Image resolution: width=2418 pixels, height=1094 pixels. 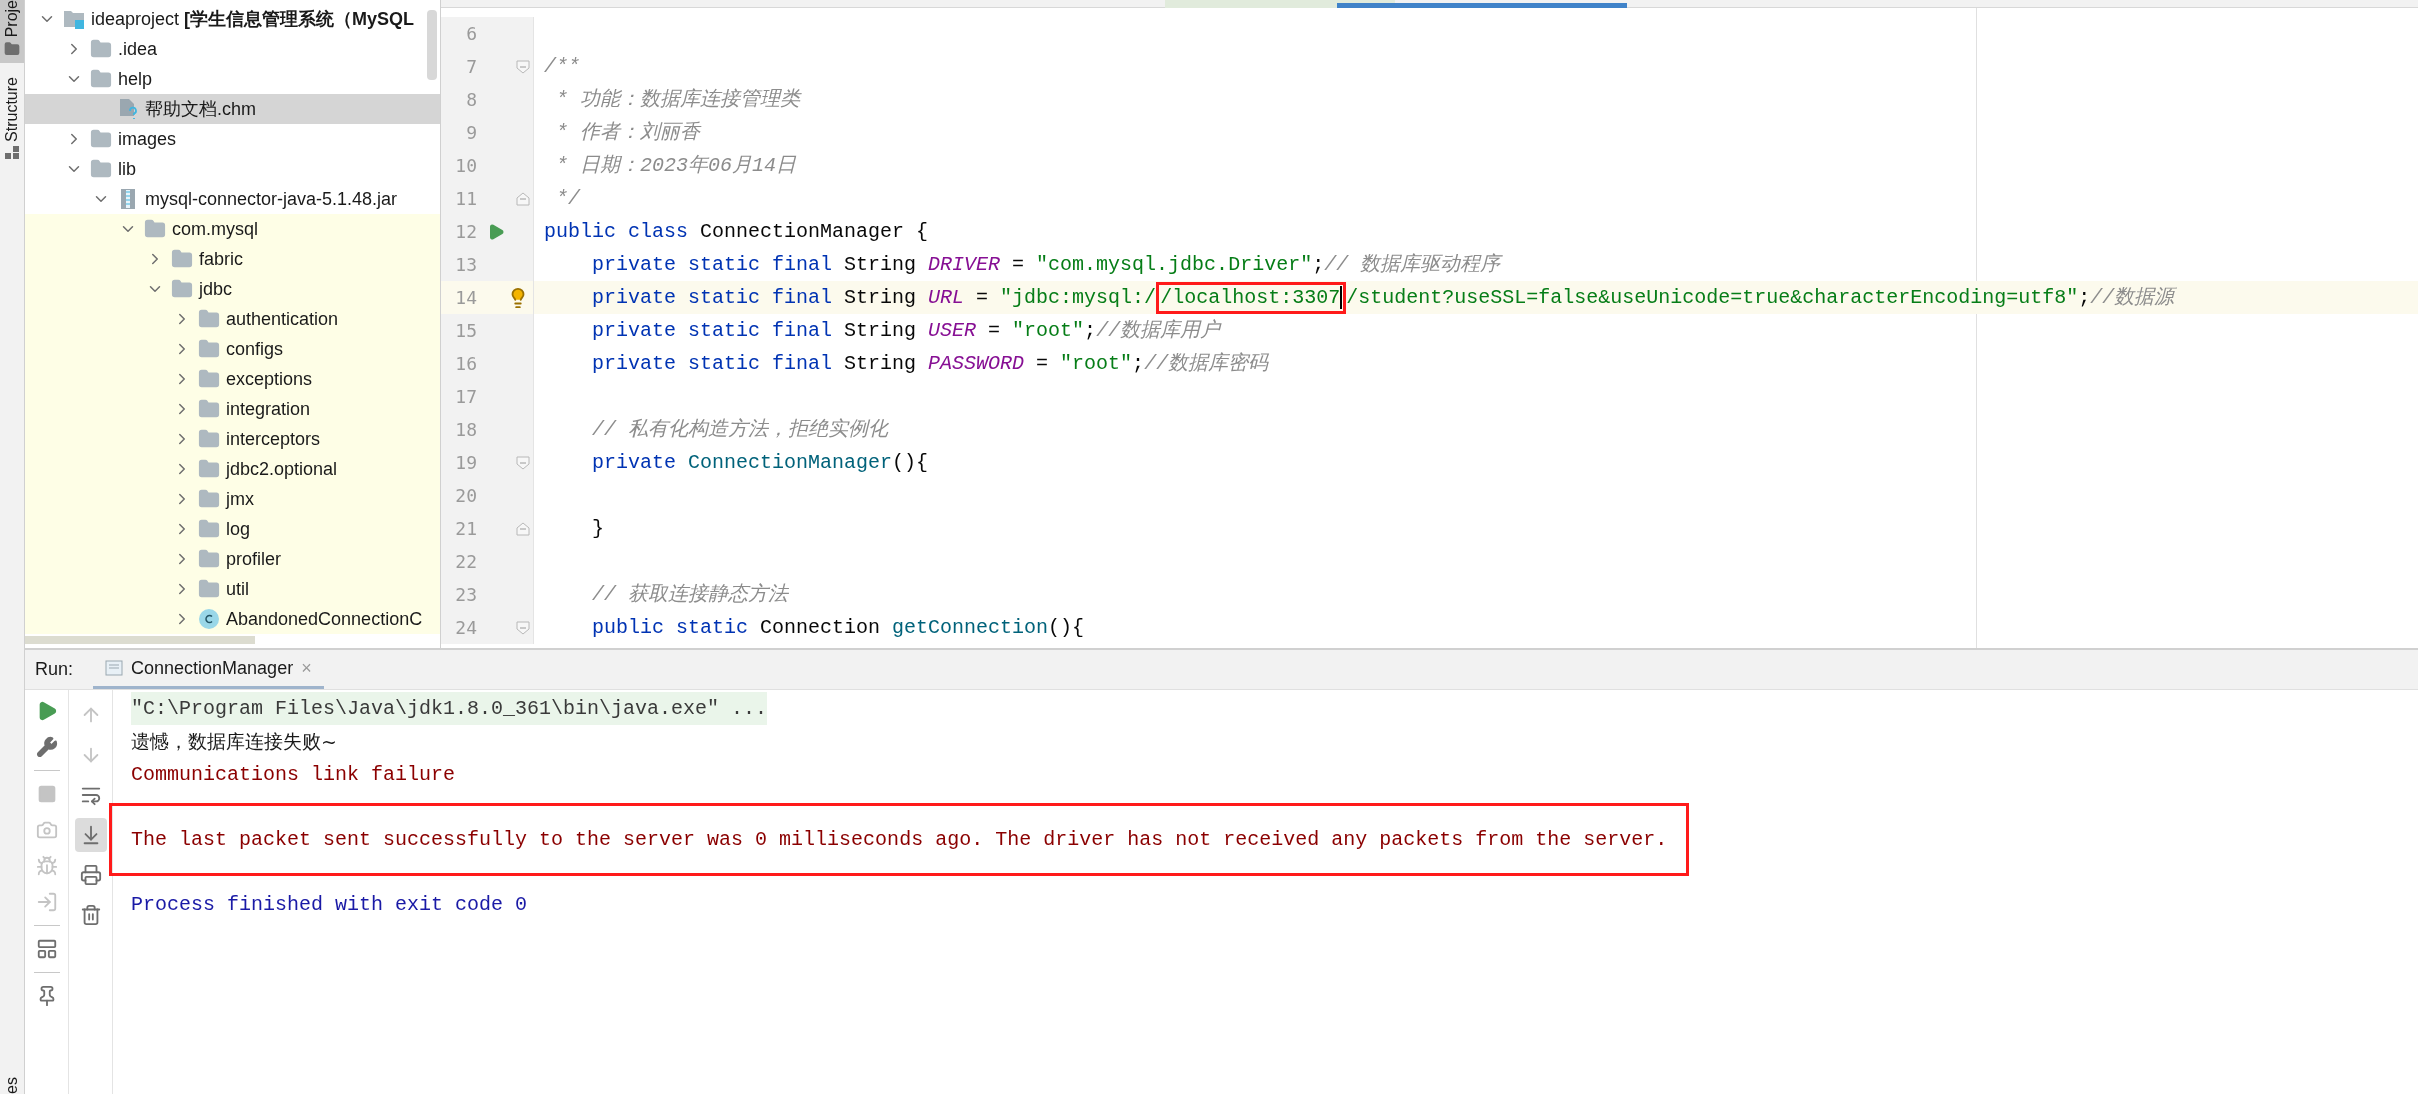 What do you see at coordinates (1354, 297) in the screenshot?
I see `code-line: private static final String URL = "jdbc:mysql:/ /localhost:3307 /student?useSSL=false&useUnicode=true&characterEncoding=utf8";//数据源` at bounding box center [1354, 297].